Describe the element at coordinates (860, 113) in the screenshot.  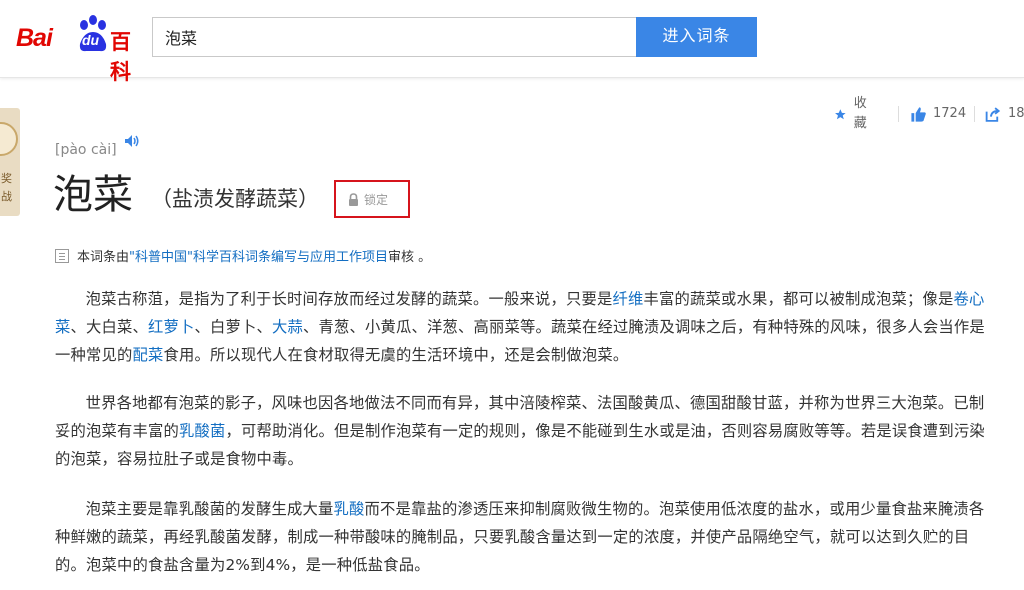
I see `collect-label: 收藏` at that location.